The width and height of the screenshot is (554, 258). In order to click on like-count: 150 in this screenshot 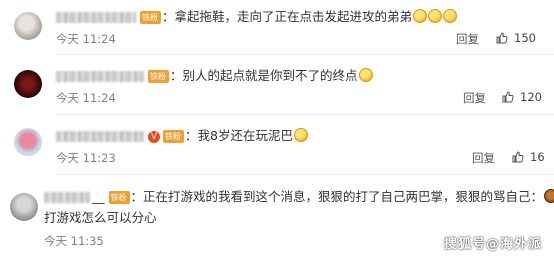, I will do `click(525, 38)`.